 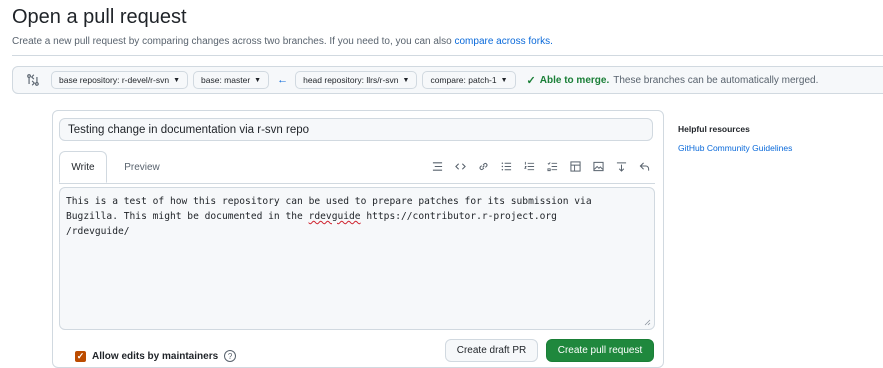 I want to click on head-repository-select: head repository: llrs/r-svn ▼, so click(x=356, y=80).